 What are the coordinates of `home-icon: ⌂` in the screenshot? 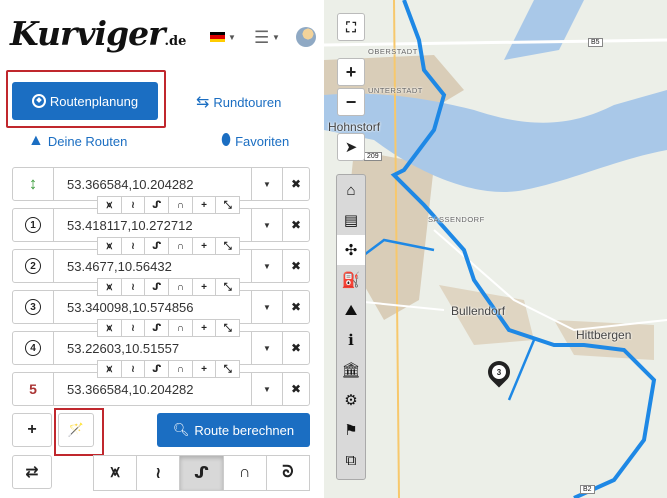 It's located at (351, 190).